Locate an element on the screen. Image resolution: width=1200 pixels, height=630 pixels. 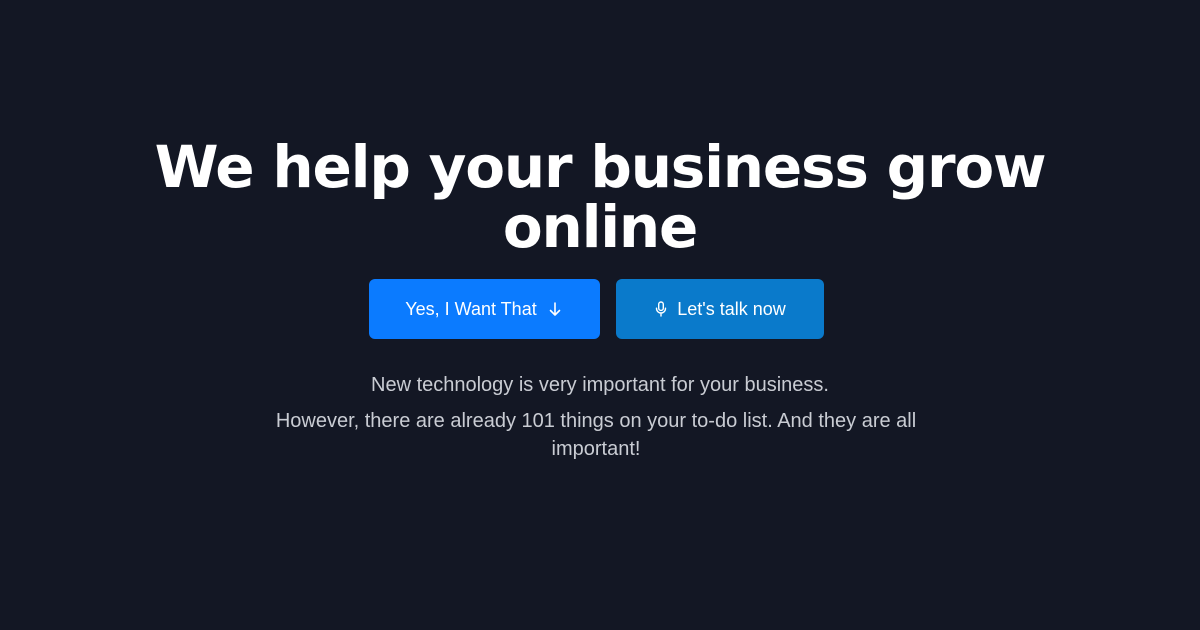
arrow-down-icon is located at coordinates (555, 309).